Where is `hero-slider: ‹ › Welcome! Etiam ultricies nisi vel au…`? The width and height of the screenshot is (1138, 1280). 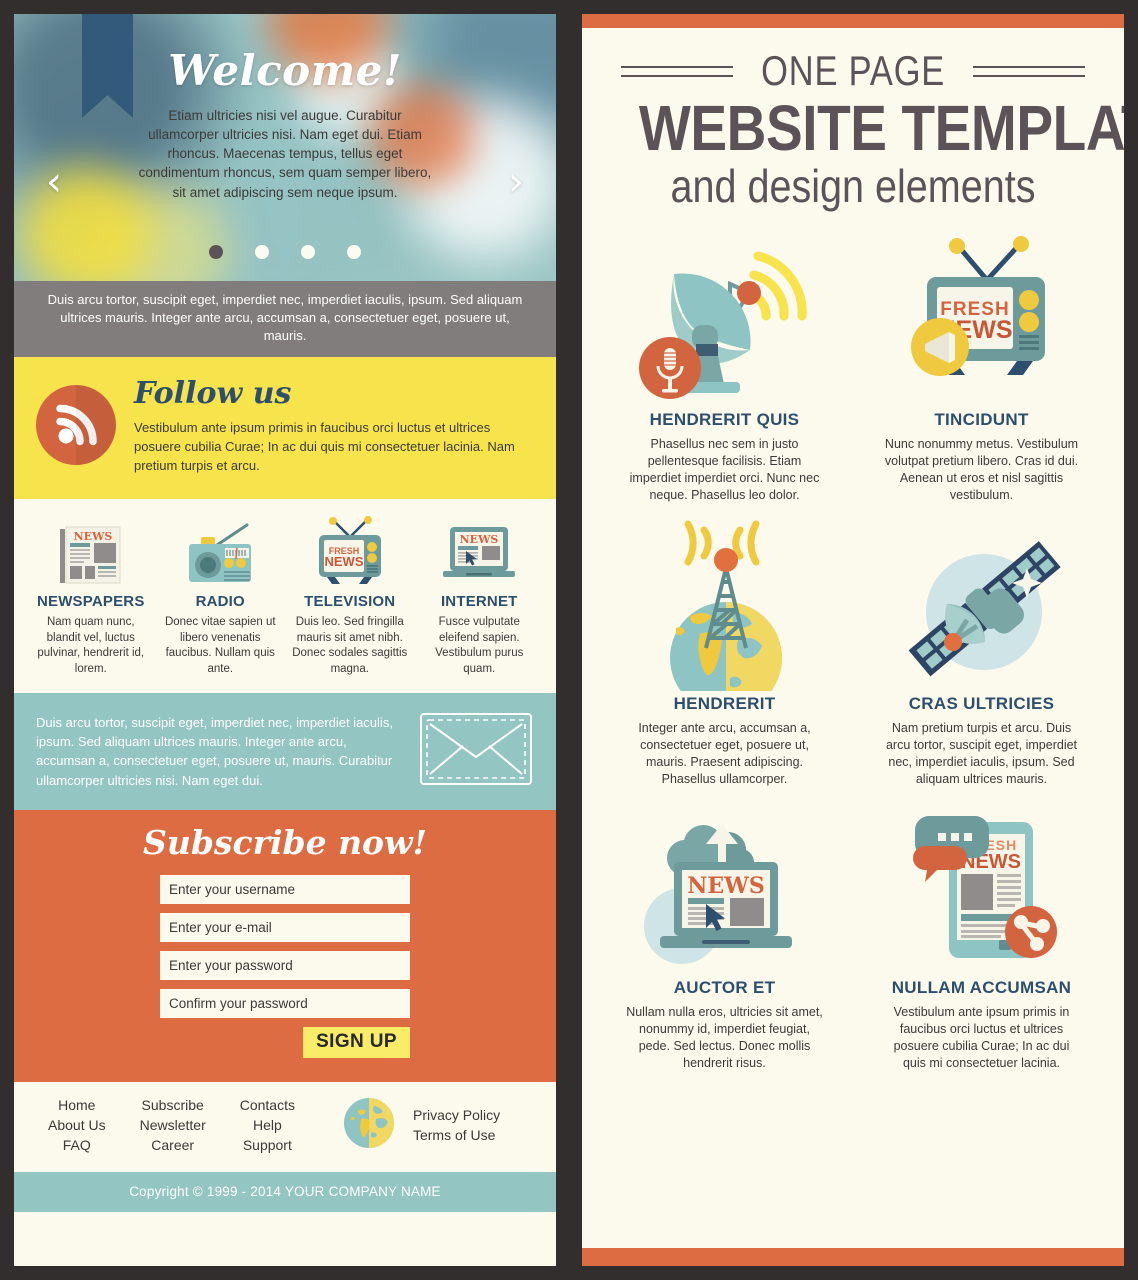
hero-slider: ‹ › Welcome! Etiam ultricies nisi vel au… is located at coordinates (285, 147).